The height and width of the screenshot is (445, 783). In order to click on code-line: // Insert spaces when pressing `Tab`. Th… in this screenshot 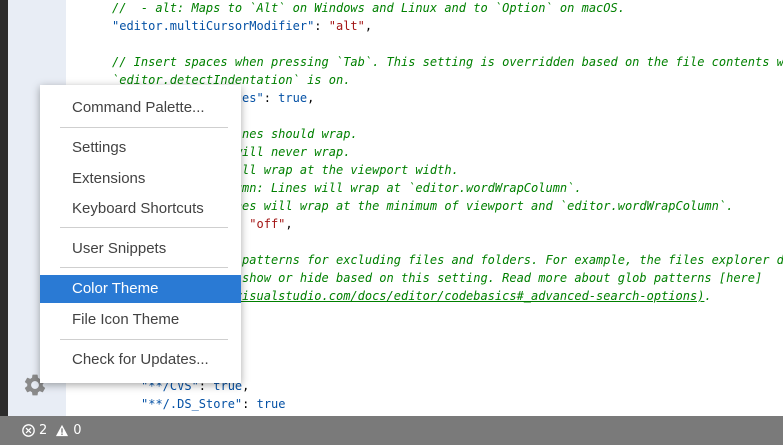, I will do `click(447, 62)`.